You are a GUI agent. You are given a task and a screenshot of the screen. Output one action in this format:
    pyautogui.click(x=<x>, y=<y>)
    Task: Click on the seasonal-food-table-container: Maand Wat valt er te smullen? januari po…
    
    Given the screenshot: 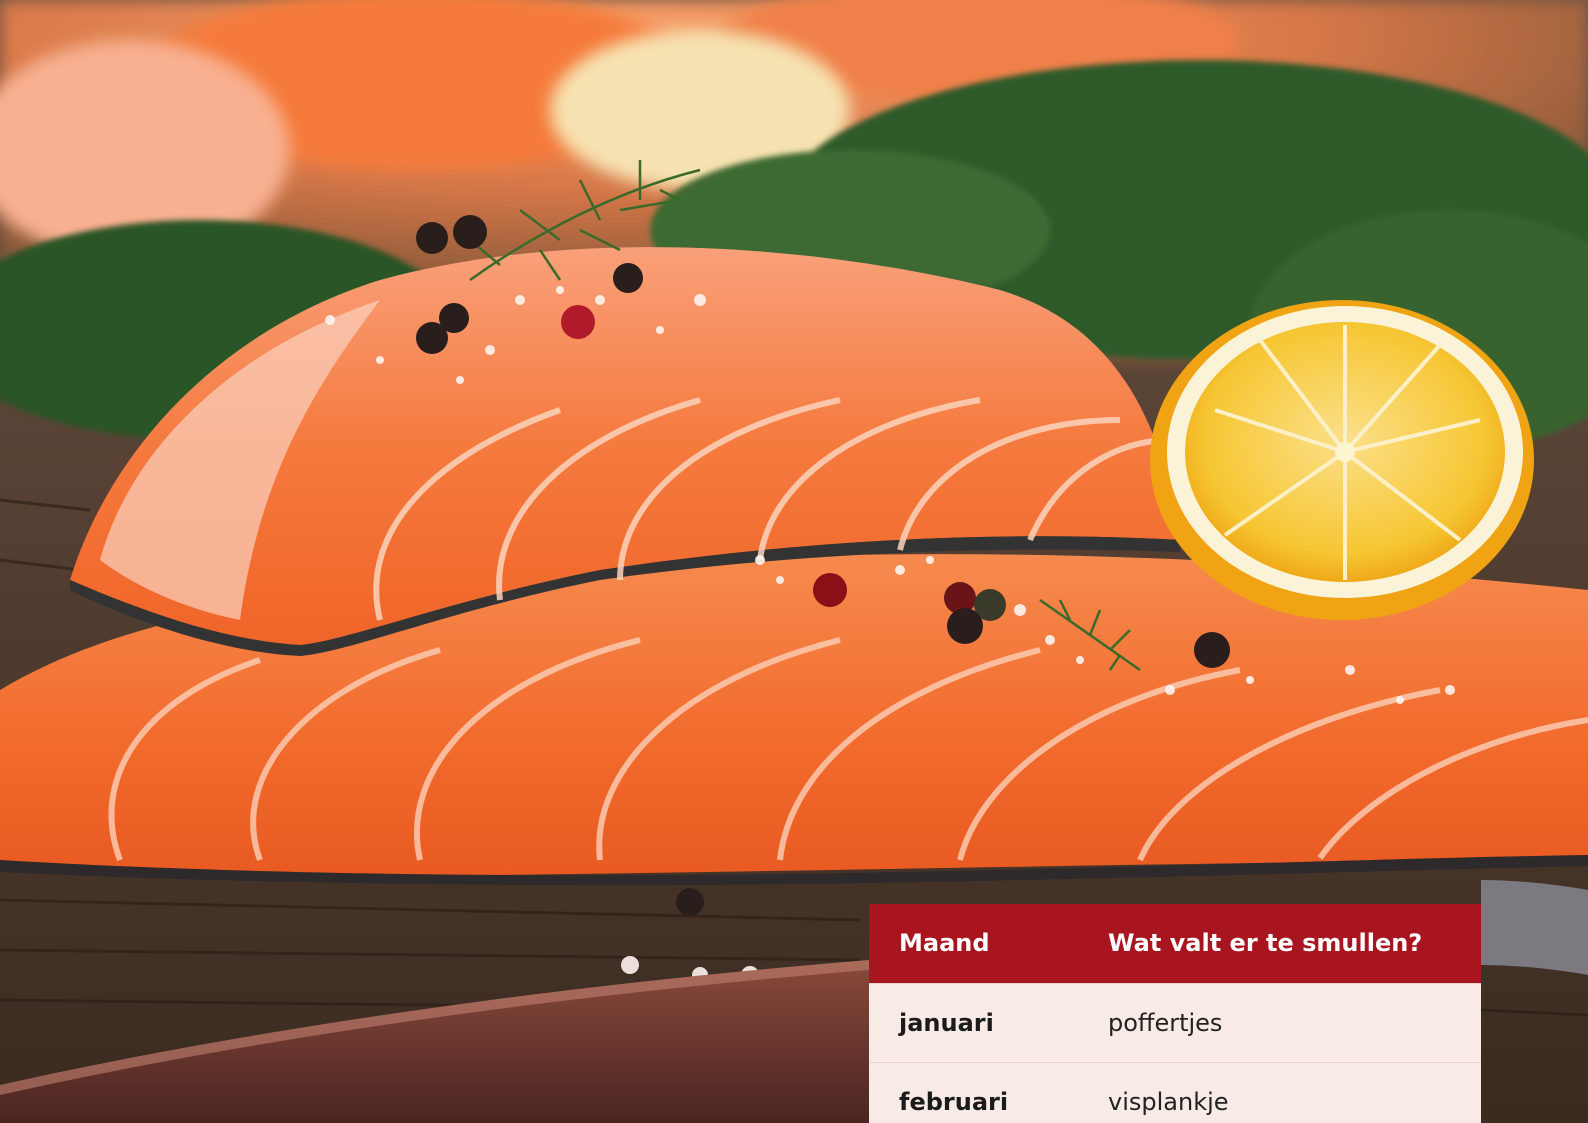 What is the action you would take?
    pyautogui.click(x=1175, y=1013)
    